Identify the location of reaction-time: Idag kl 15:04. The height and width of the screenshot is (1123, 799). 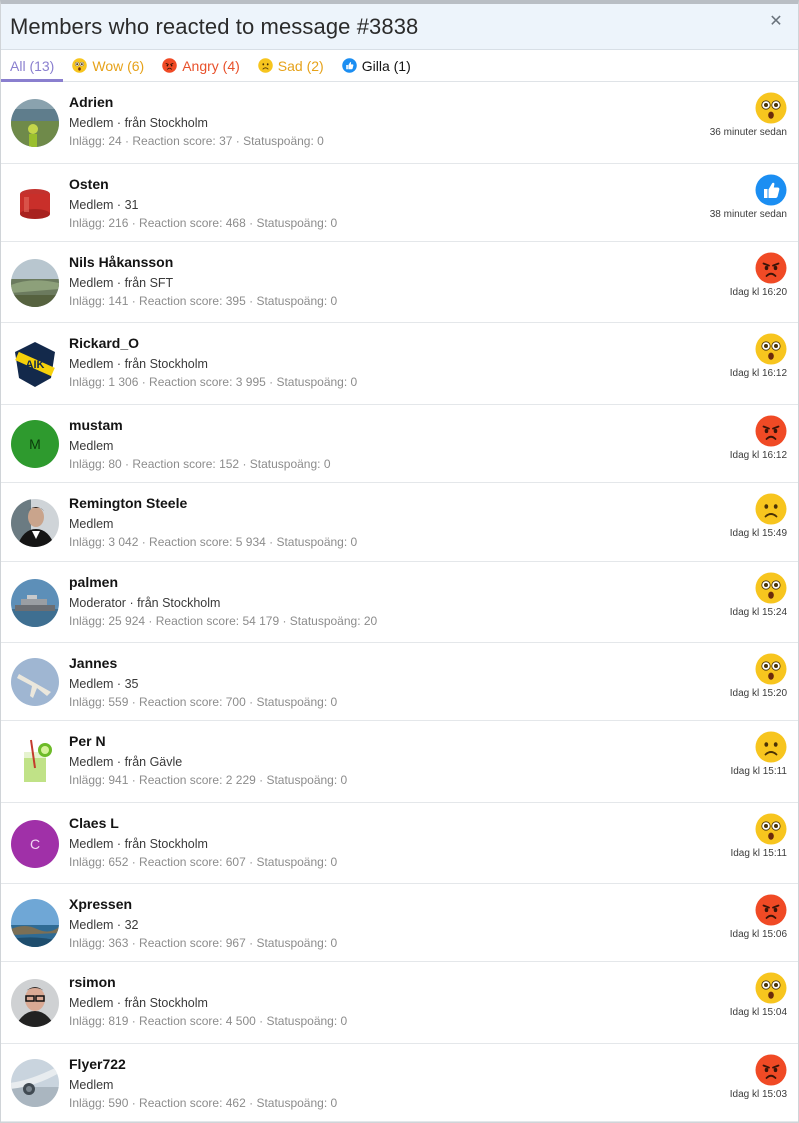
(758, 1012).